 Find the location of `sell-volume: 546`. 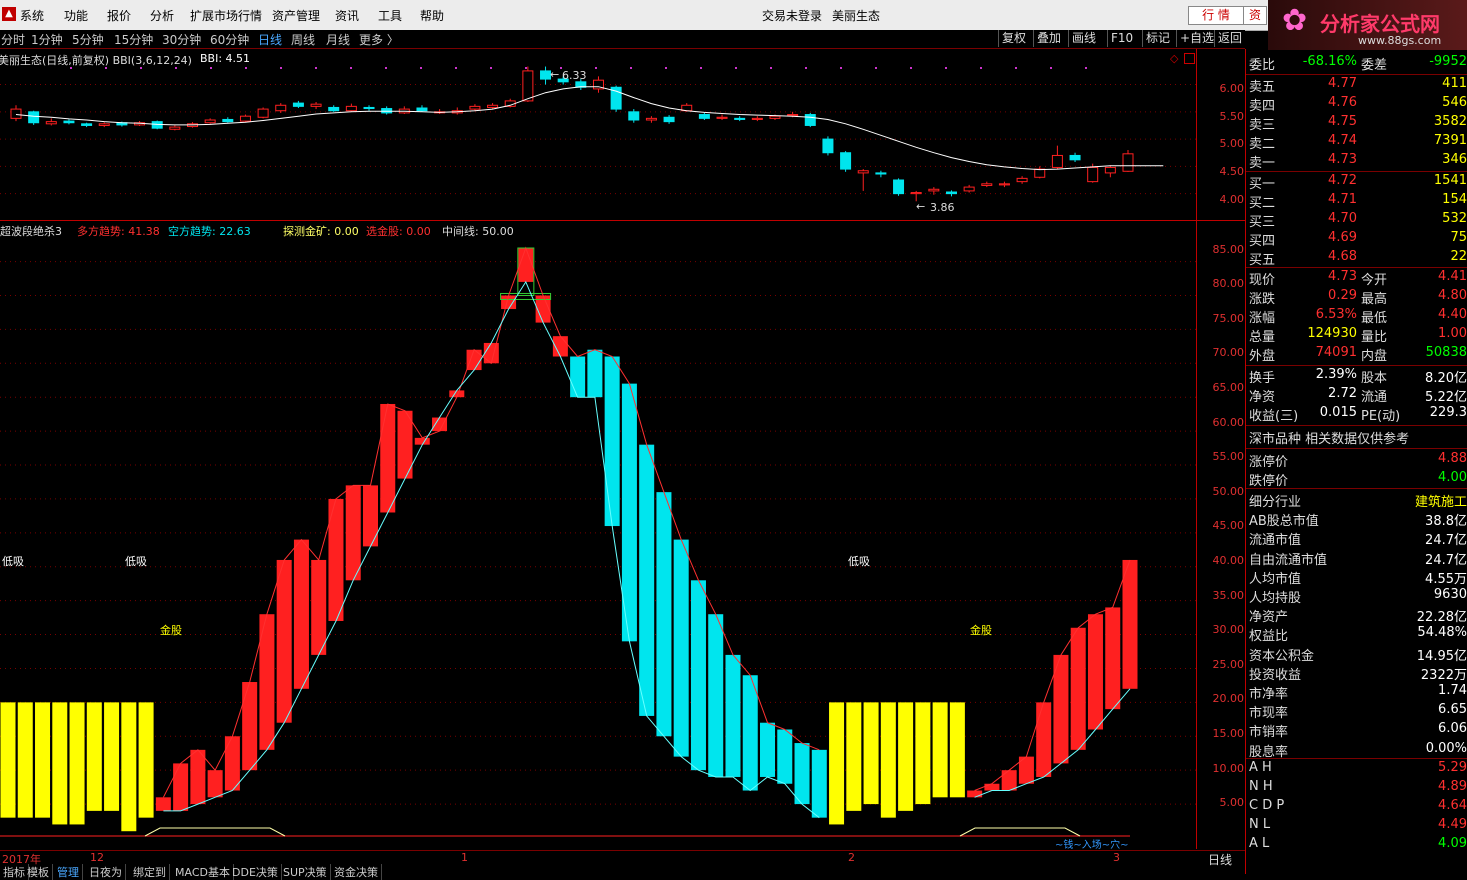

sell-volume: 546 is located at coordinates (1454, 102).